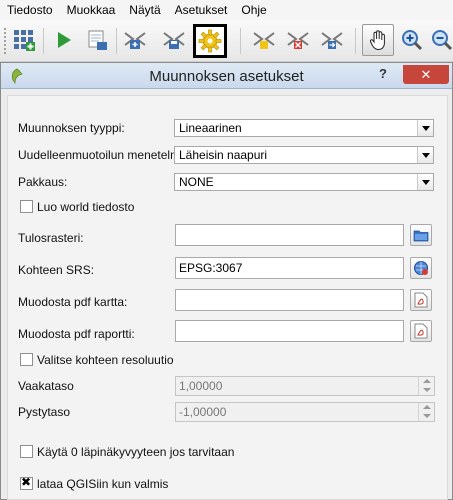 The image size is (453, 500). Describe the element at coordinates (97, 40) in the screenshot. I see `script-icon` at that location.